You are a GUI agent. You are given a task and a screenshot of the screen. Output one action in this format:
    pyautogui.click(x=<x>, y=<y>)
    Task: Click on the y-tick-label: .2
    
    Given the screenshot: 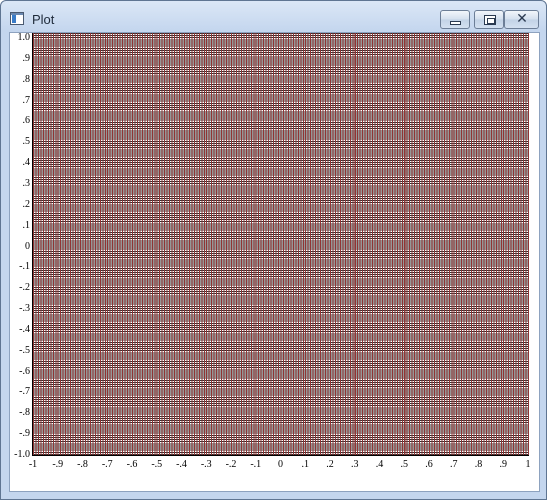 What is the action you would take?
    pyautogui.click(x=26, y=204)
    